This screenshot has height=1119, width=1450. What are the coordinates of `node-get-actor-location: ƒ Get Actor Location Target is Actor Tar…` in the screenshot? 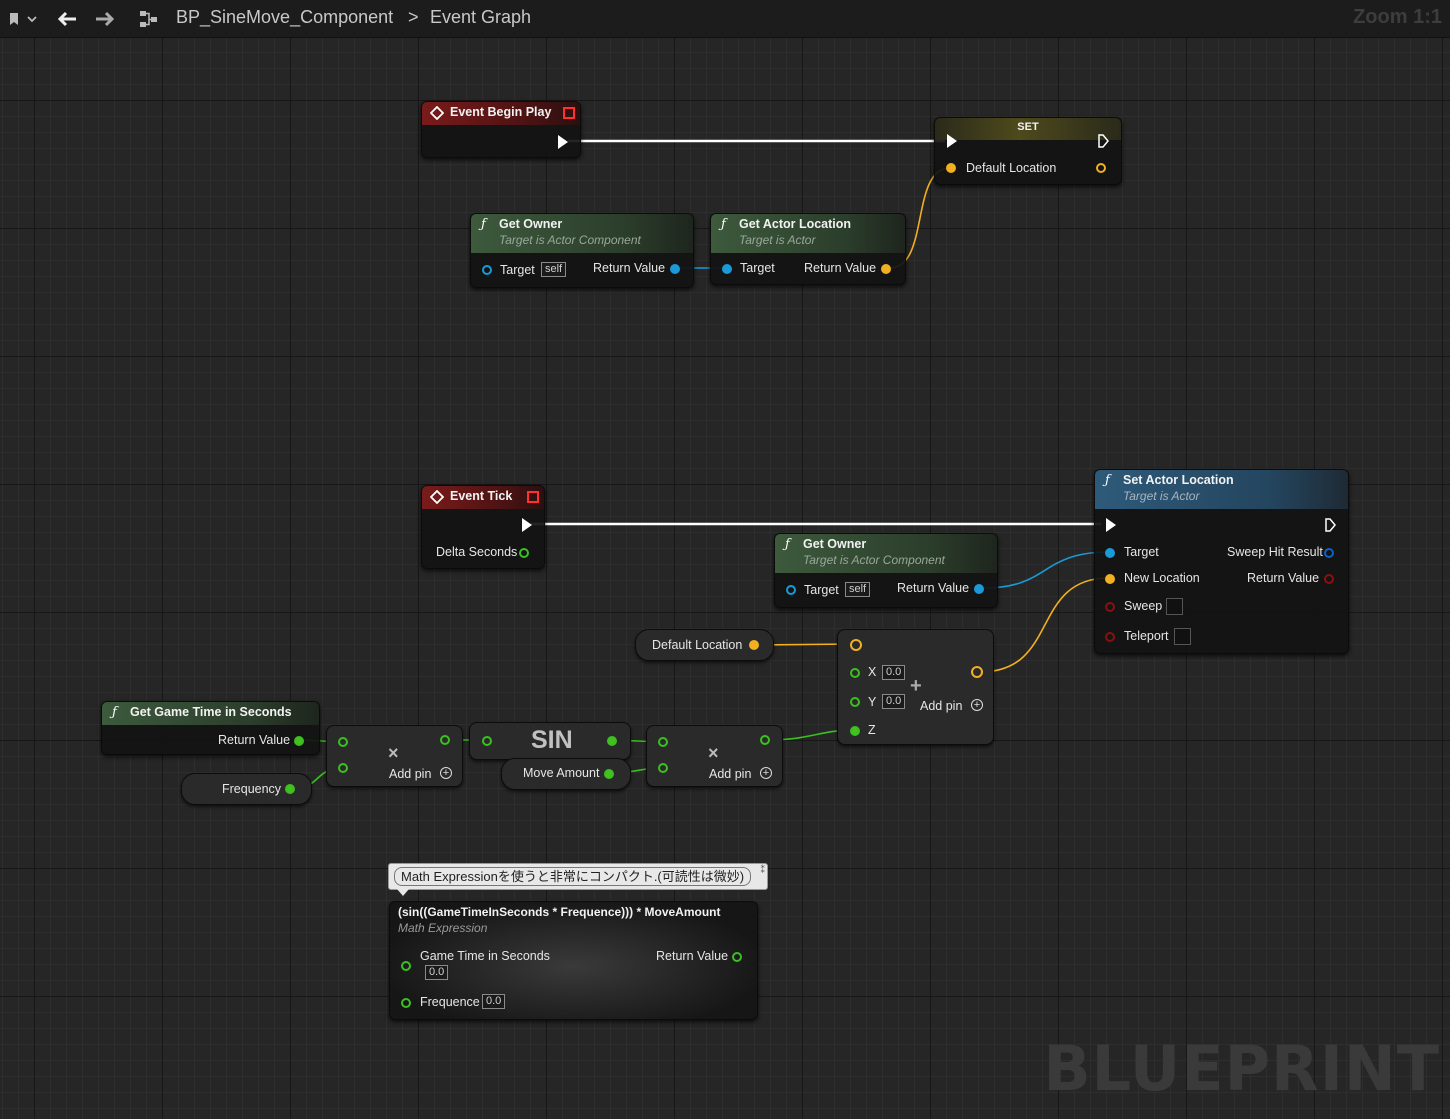 It's located at (808, 249).